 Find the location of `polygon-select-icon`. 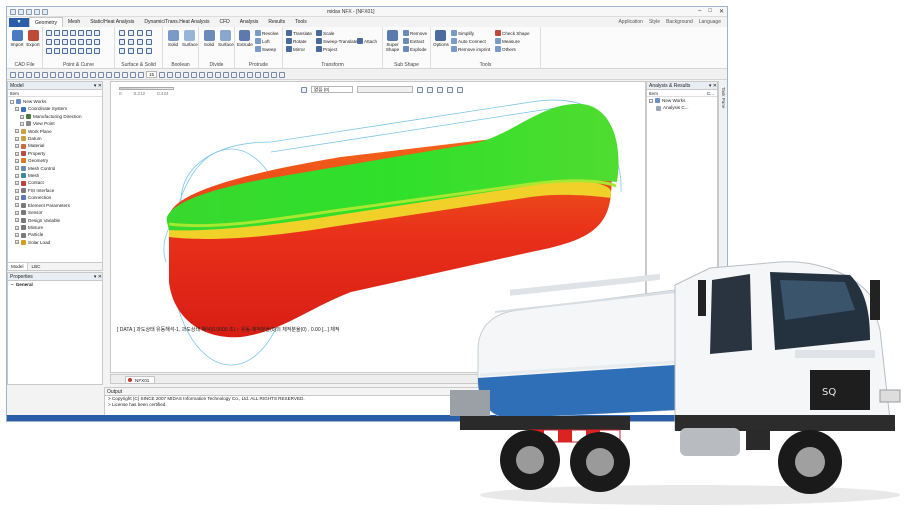

polygon-select-icon is located at coordinates (45, 74).